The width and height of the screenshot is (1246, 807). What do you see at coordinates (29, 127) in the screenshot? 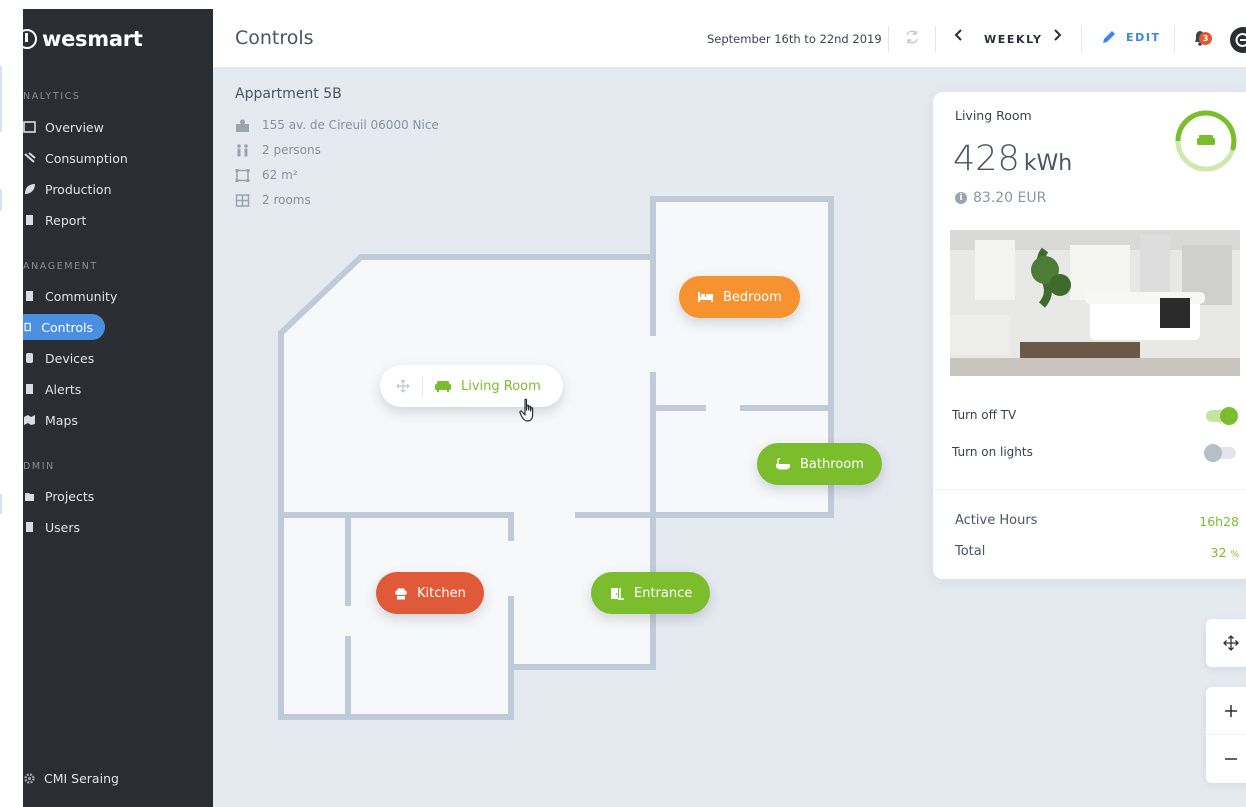
I see `overview-icon` at bounding box center [29, 127].